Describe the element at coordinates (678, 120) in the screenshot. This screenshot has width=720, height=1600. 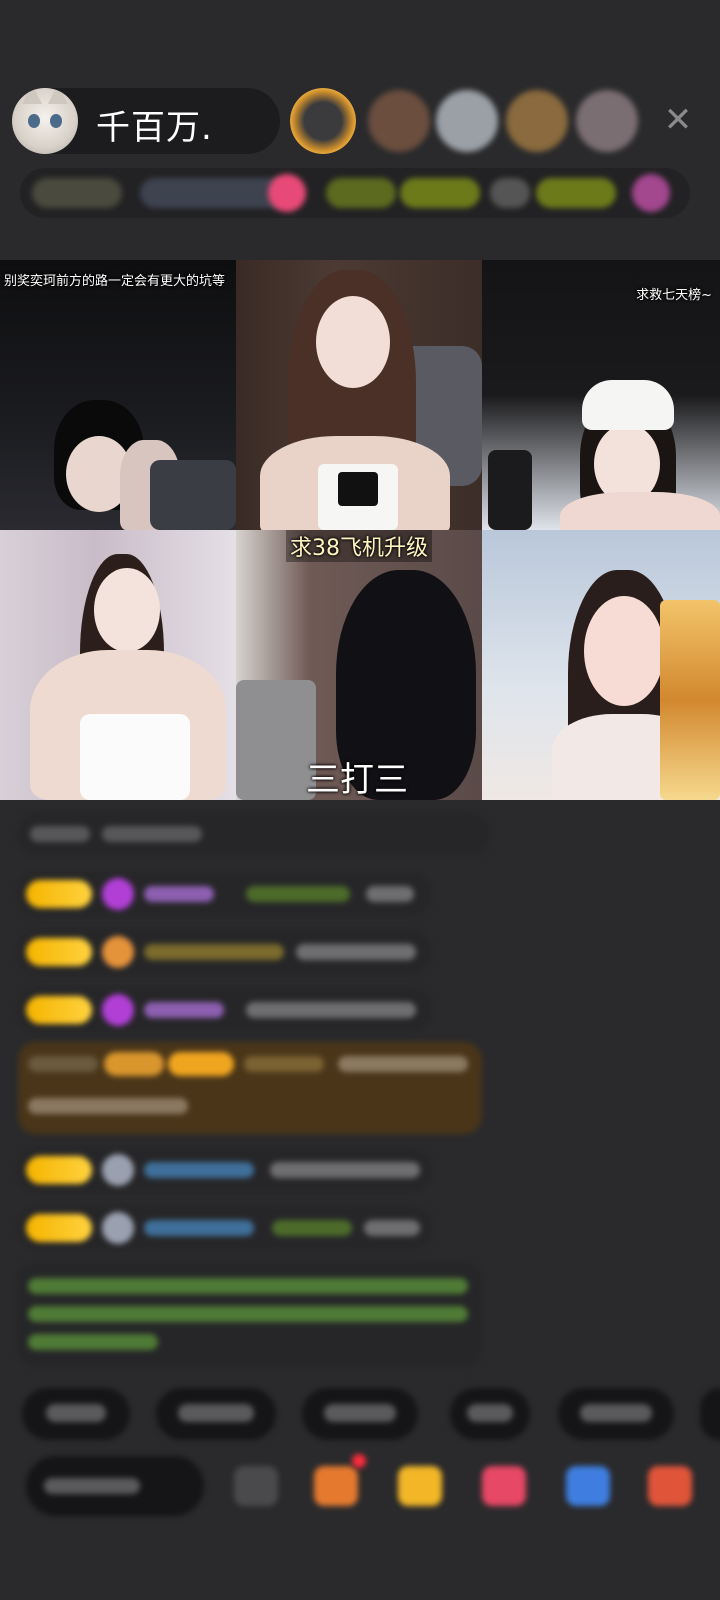
I see `close-icon: ✕` at that location.